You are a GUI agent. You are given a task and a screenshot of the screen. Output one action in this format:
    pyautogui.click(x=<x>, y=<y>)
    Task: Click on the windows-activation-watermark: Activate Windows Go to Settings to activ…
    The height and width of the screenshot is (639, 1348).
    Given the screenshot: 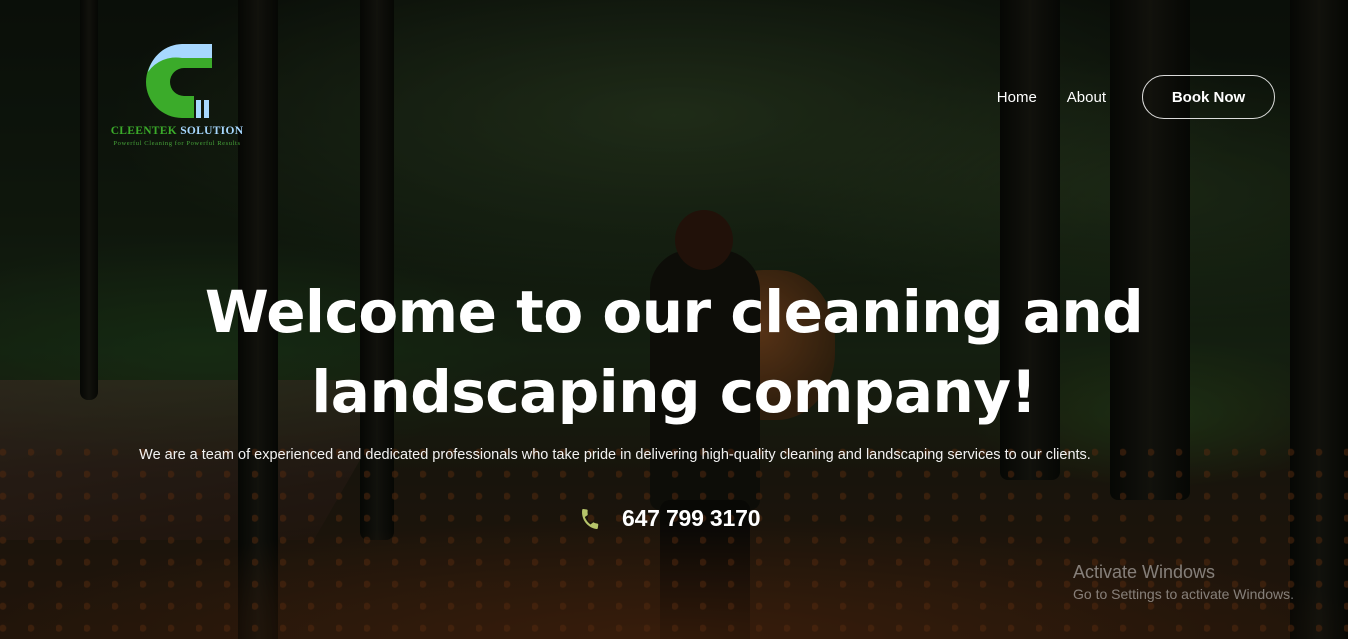 What is the action you would take?
    pyautogui.click(x=1183, y=582)
    